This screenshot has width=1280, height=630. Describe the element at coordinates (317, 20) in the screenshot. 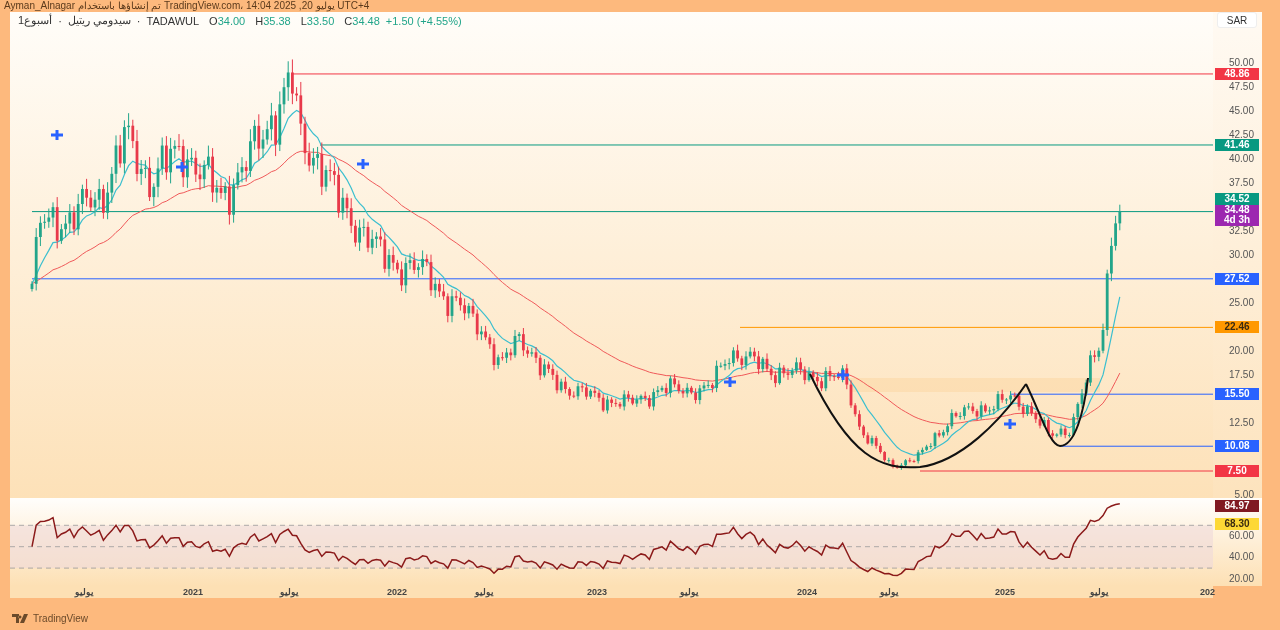

I see `ohlc-value: L33.50` at that location.